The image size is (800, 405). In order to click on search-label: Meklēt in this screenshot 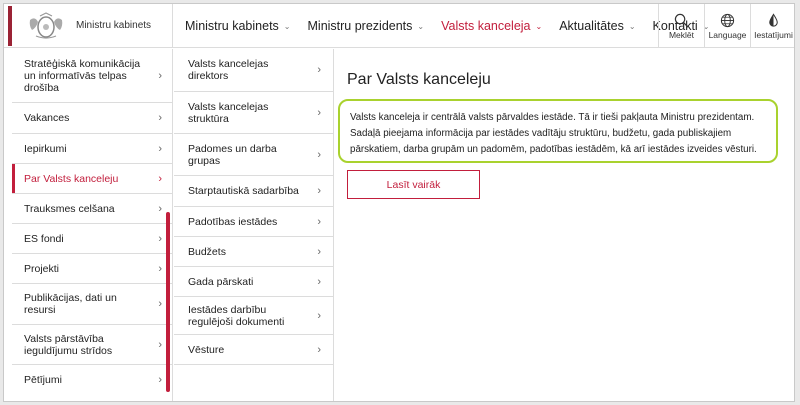, I will do `click(681, 34)`.